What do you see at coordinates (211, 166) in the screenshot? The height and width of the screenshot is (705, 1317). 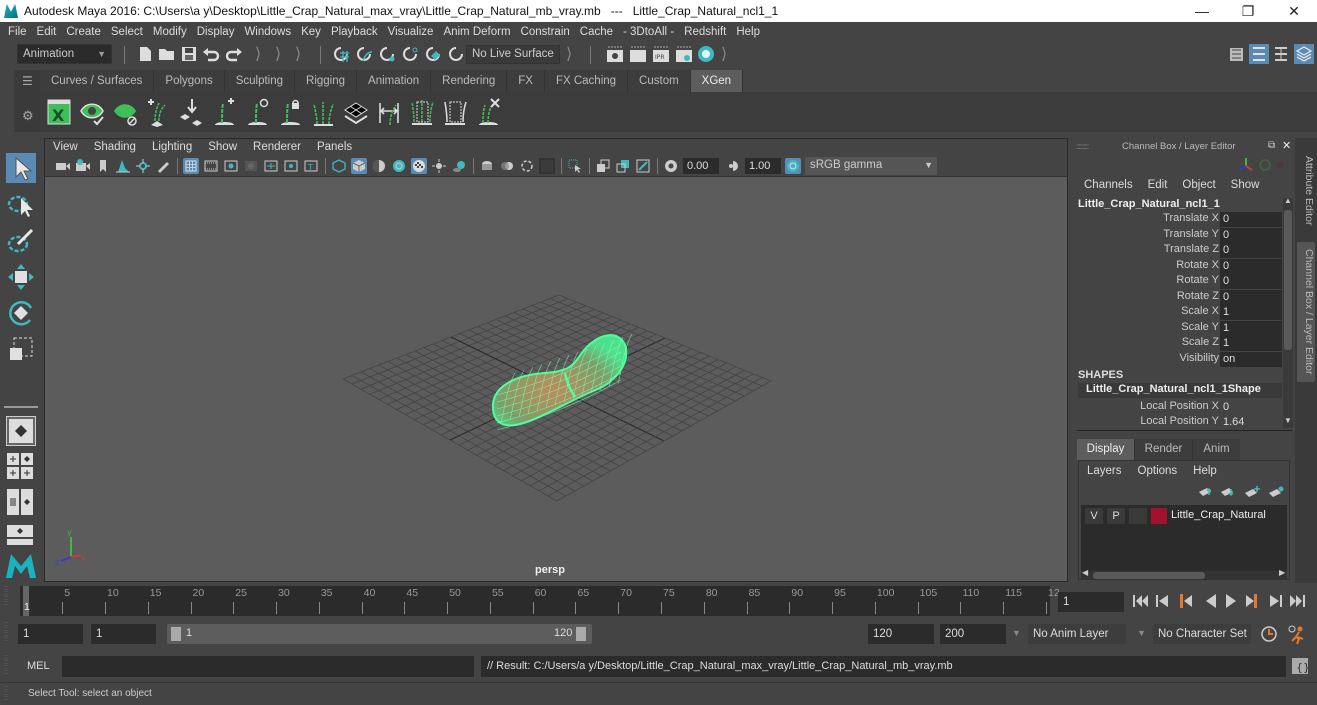 I see `film-gate-icon` at bounding box center [211, 166].